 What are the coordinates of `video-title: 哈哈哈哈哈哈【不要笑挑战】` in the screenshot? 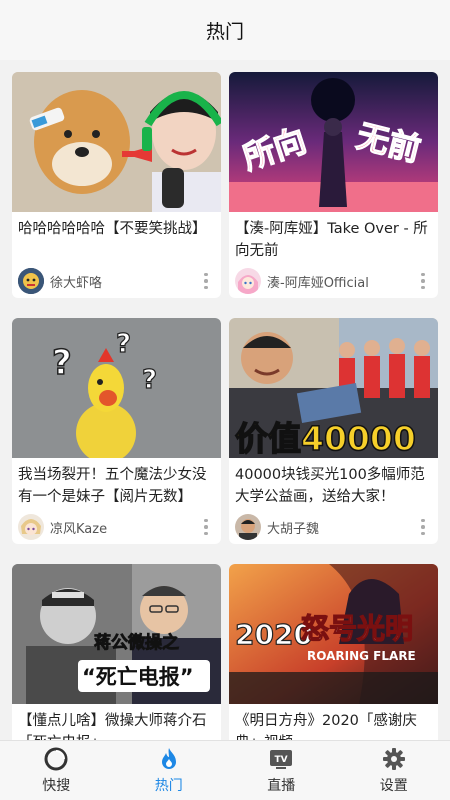 It's located at (116, 238).